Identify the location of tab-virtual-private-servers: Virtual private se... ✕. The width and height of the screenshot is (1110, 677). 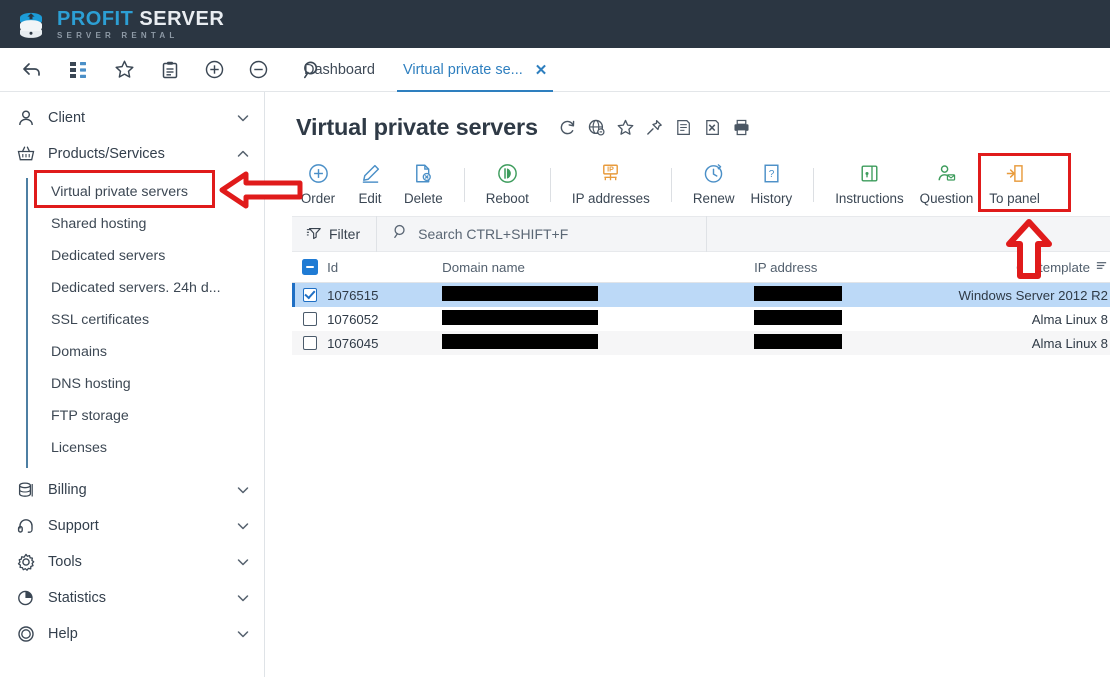
(475, 70).